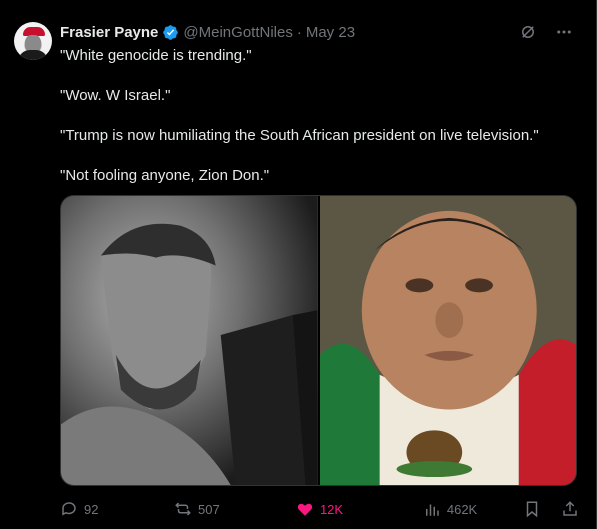  I want to click on like-button: 12K, so click(359, 509).